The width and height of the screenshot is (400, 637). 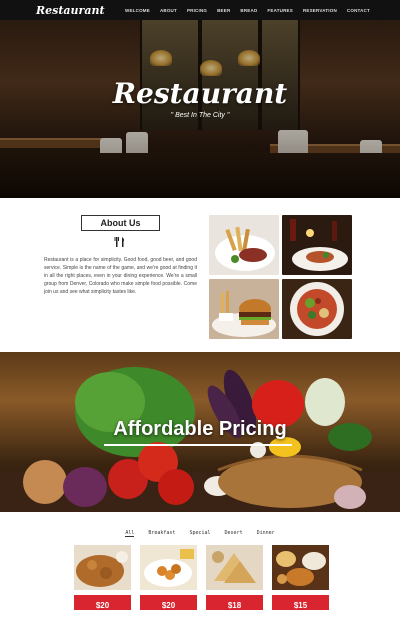 I want to click on pricing-tabs: All Breakfast Special Desert Dinner, so click(x=200, y=533).